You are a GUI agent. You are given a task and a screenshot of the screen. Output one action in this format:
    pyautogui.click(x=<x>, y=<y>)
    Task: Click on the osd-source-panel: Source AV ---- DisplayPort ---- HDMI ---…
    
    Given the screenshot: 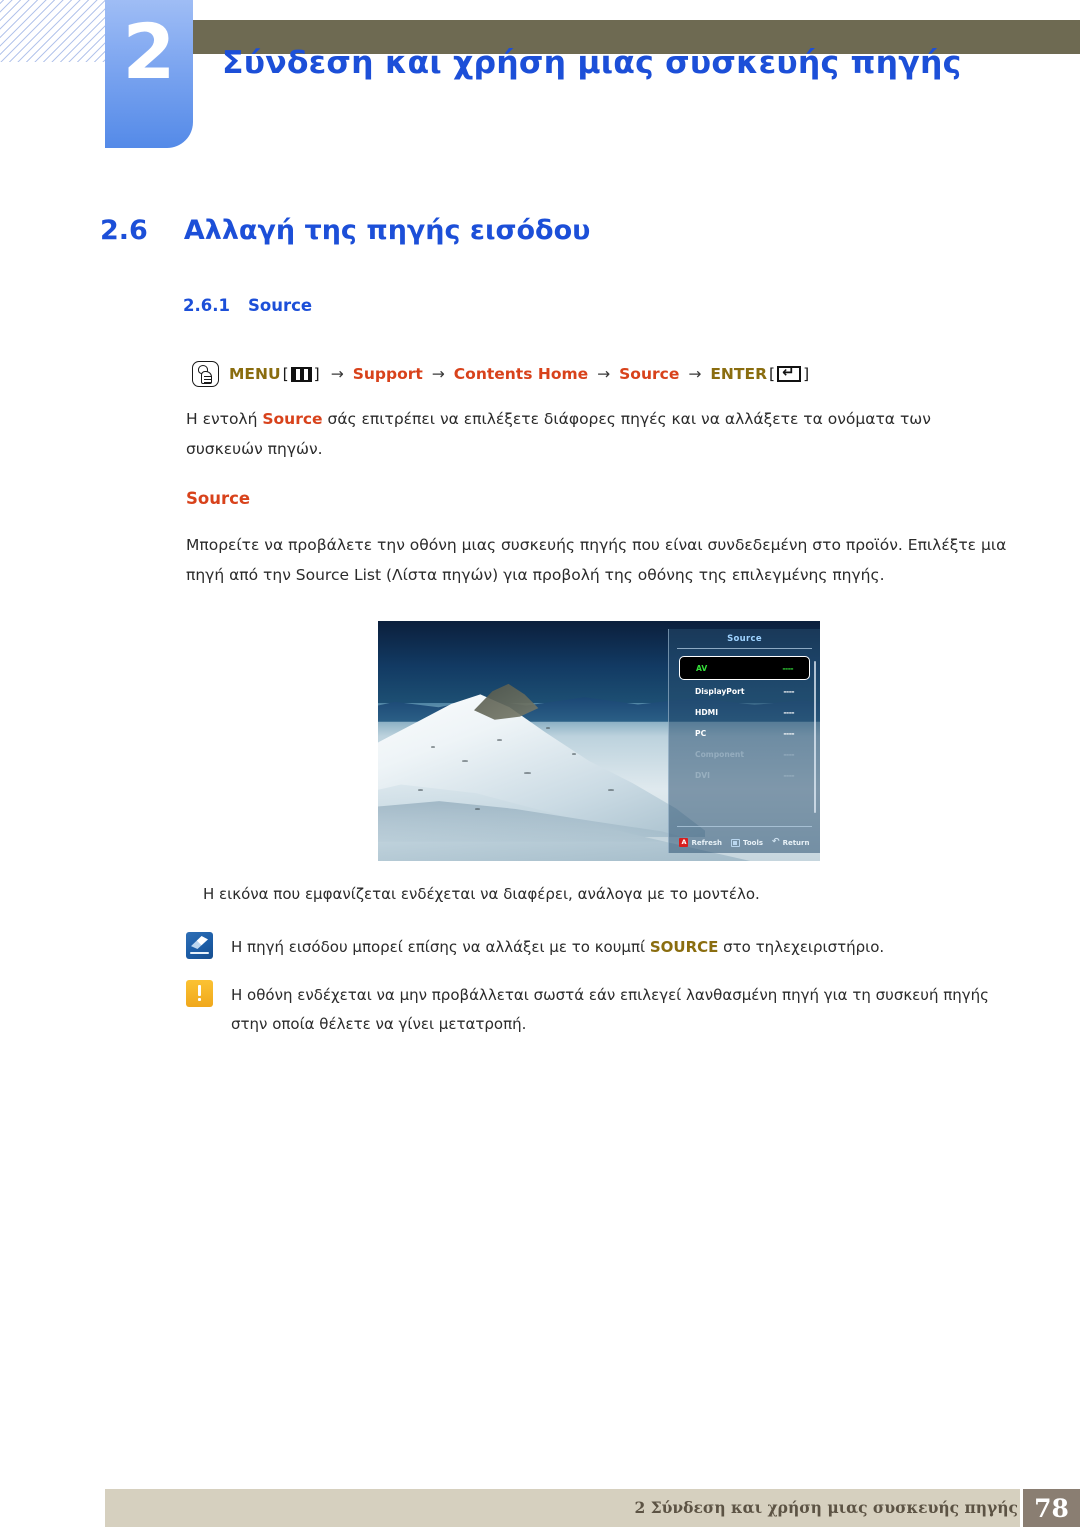 What is the action you would take?
    pyautogui.click(x=744, y=741)
    